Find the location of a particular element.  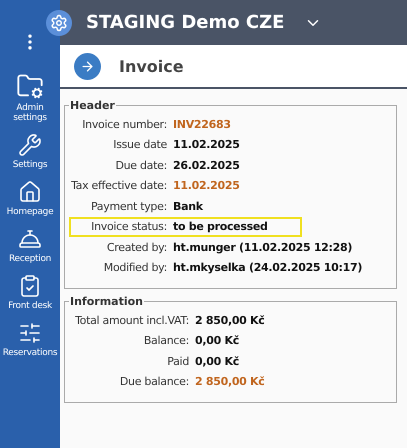

field-label: Modified by: is located at coordinates (134, 267).